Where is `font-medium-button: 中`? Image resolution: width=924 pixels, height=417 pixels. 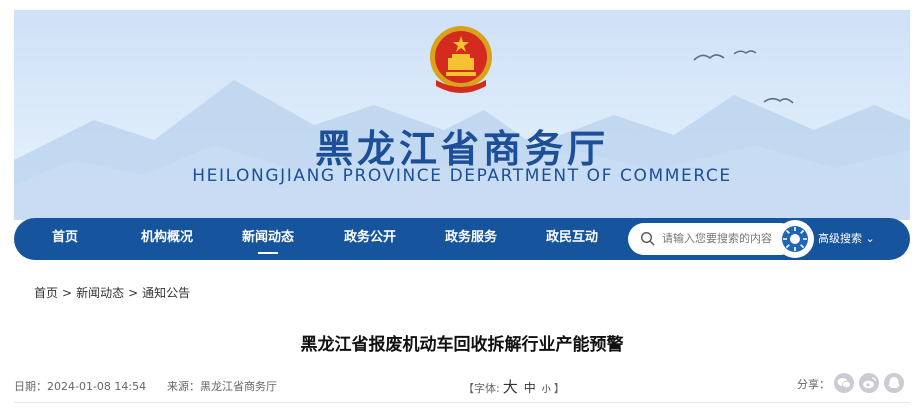 font-medium-button: 中 is located at coordinates (530, 388).